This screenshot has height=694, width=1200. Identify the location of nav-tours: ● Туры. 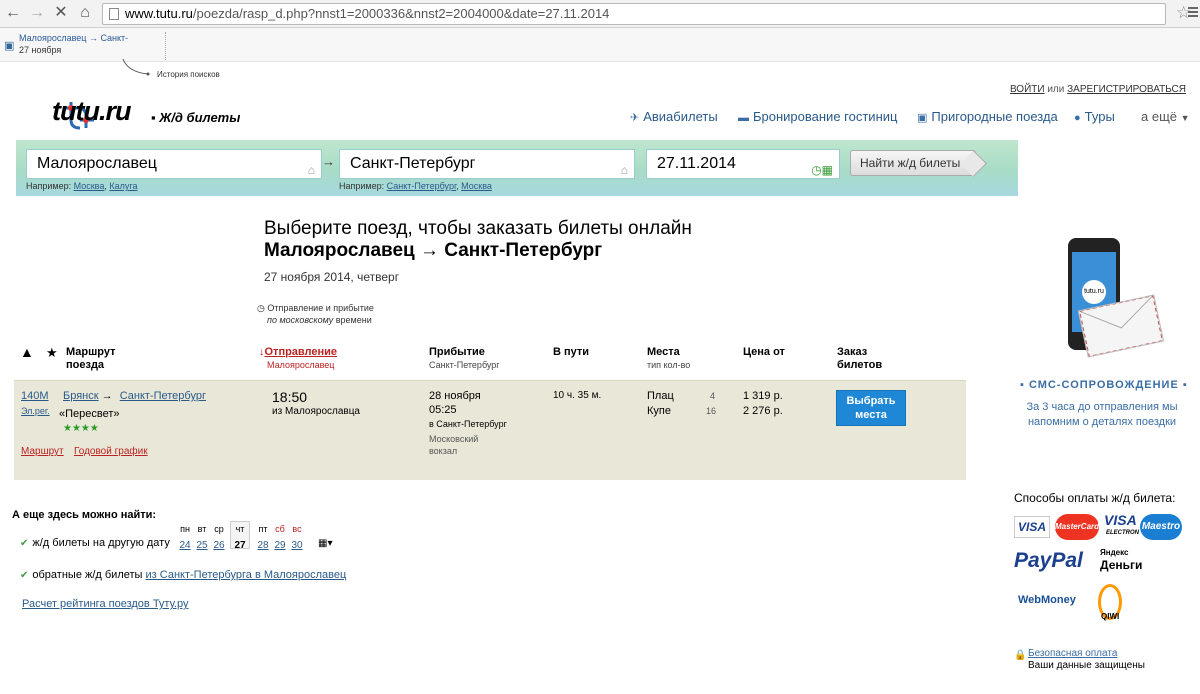
(1094, 116).